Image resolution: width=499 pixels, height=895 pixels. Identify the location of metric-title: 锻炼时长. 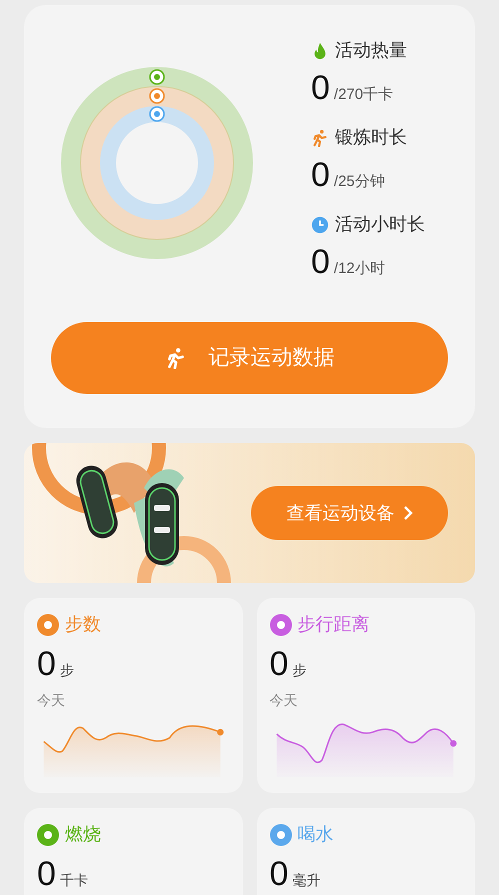
(371, 137).